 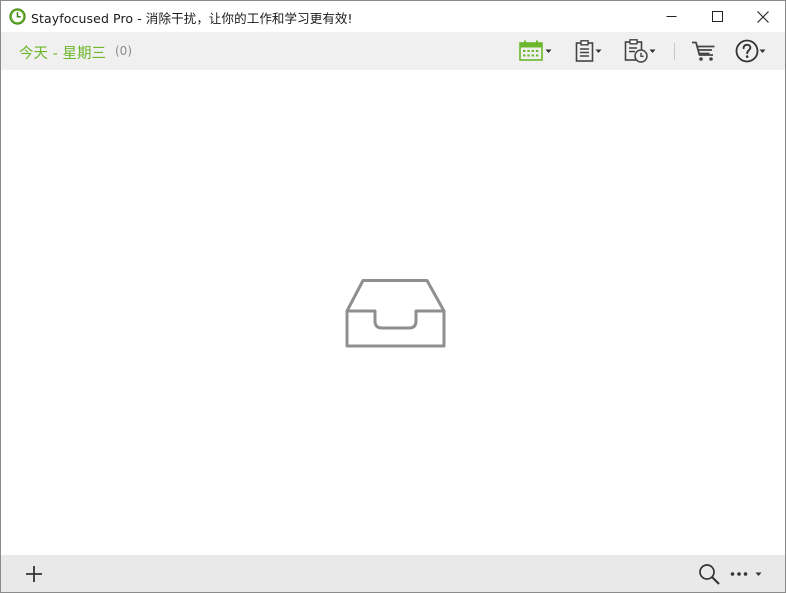 I want to click on task-list-button, so click(x=588, y=51).